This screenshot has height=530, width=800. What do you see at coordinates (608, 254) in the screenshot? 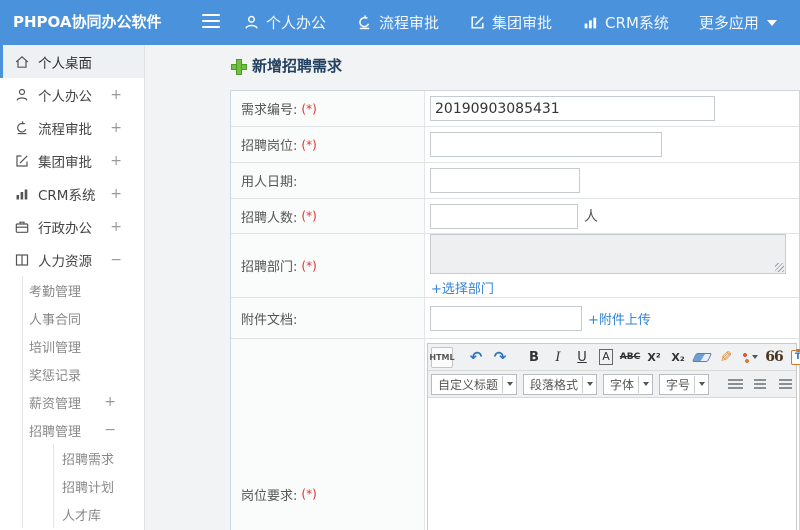
I see `department-textarea` at bounding box center [608, 254].